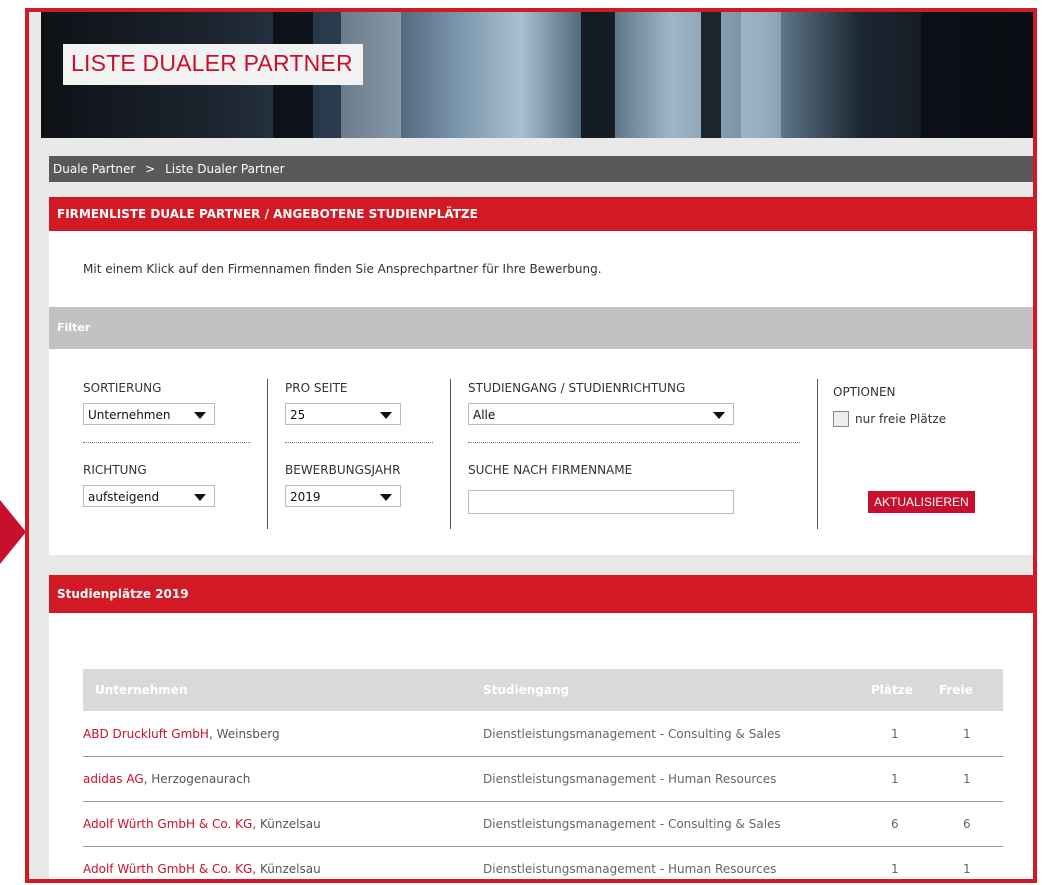 Image resolution: width=1045 pixels, height=885 pixels. Describe the element at coordinates (141, 690) in the screenshot. I see `col-unternehmen: Unternehmen` at that location.